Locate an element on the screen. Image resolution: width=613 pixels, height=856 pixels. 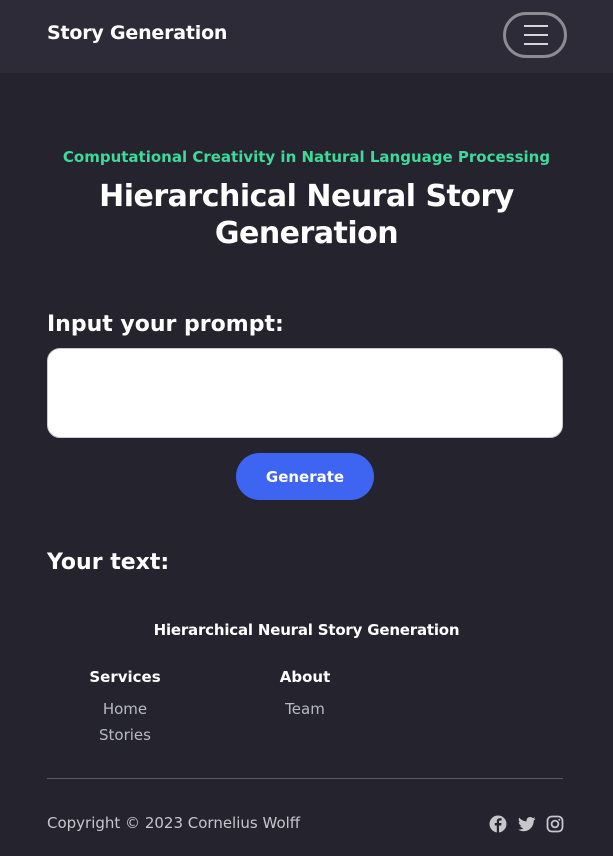
footer-title: Hierarchical Neural Story Generation is located at coordinates (306, 630).